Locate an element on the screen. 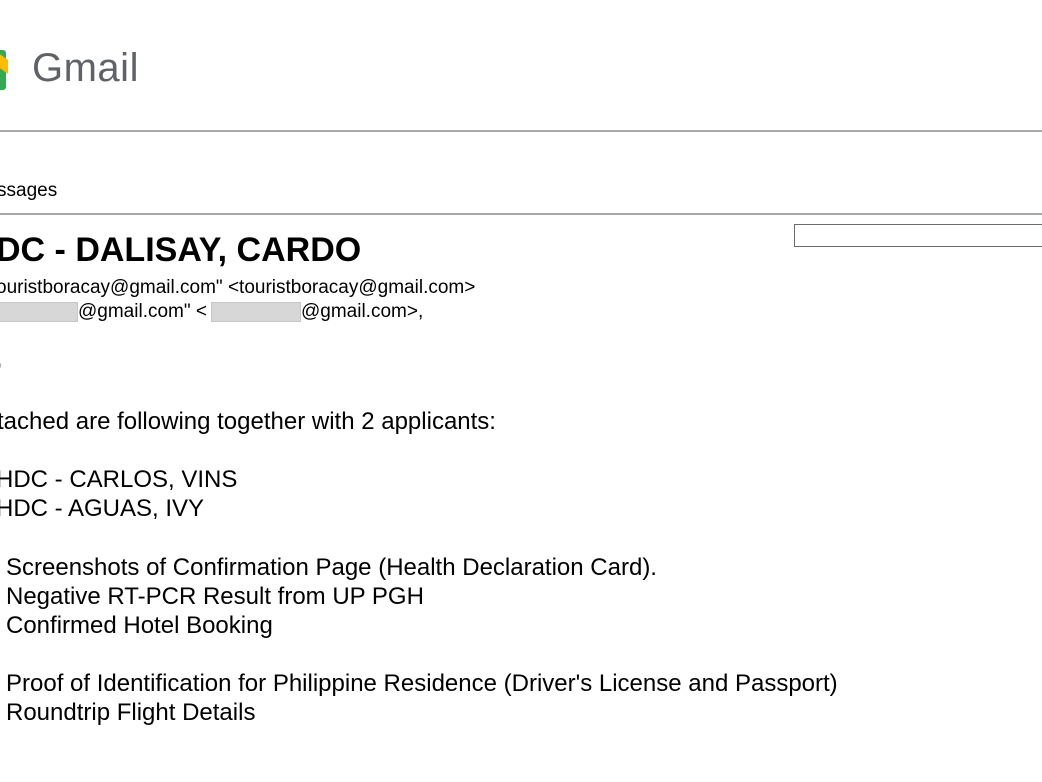  applicant-item: HDC - AGUAS, IVY is located at coordinates (102, 508).